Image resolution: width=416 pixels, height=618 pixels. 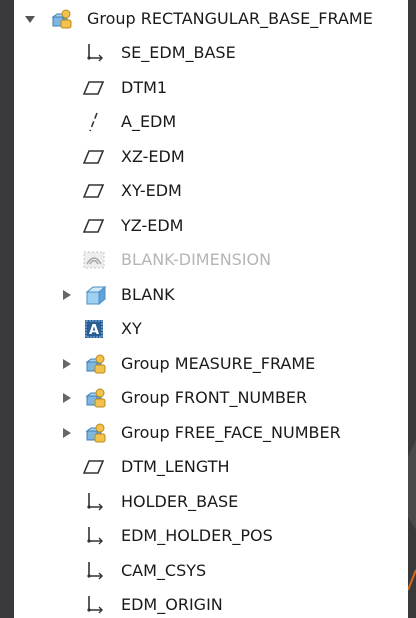 I want to click on svg-text: A, so click(x=94, y=330).